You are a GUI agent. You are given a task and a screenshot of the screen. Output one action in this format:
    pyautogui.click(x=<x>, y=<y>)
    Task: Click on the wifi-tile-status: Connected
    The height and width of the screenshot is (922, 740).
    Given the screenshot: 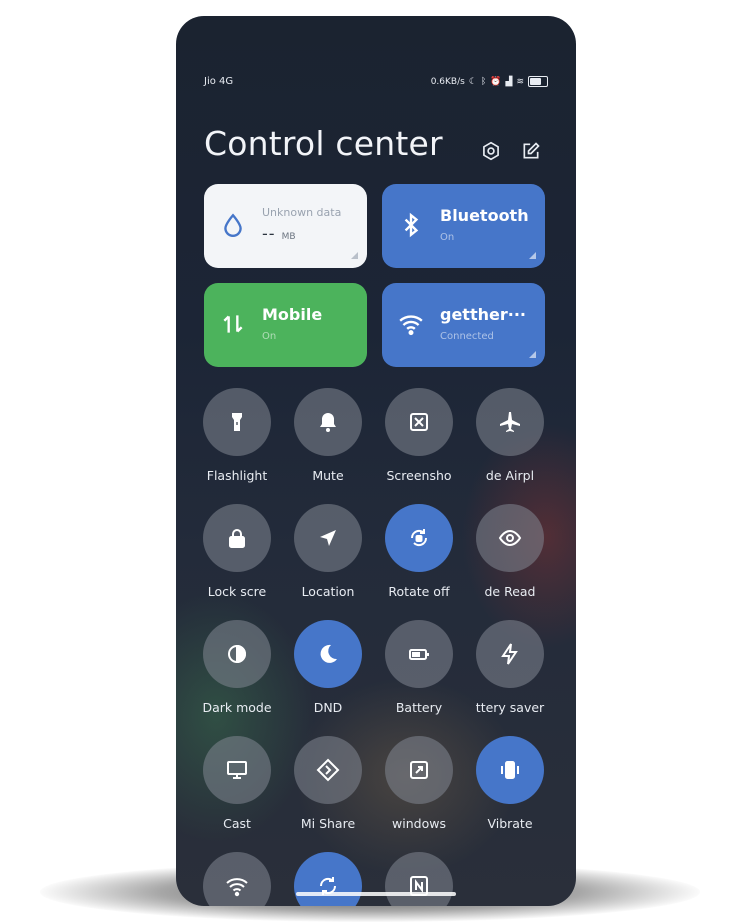 What is the action you would take?
    pyautogui.click(x=467, y=336)
    